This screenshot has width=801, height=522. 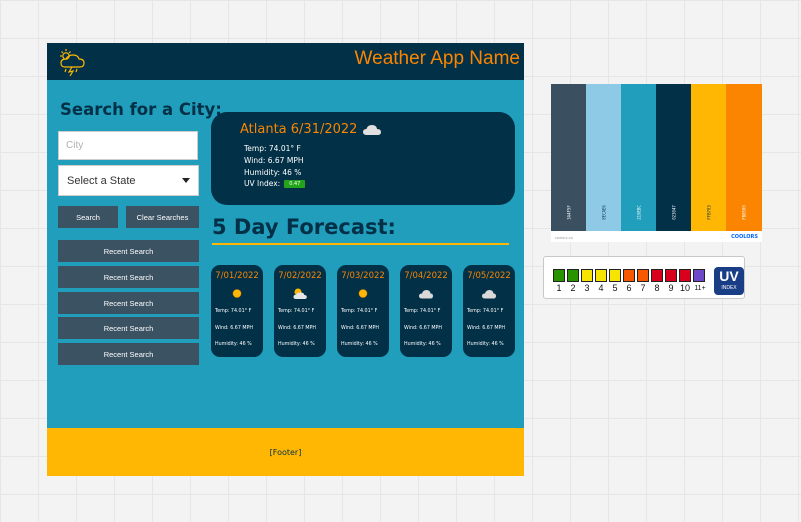 What do you see at coordinates (643, 288) in the screenshot?
I see `uv-scale-number: 7` at bounding box center [643, 288].